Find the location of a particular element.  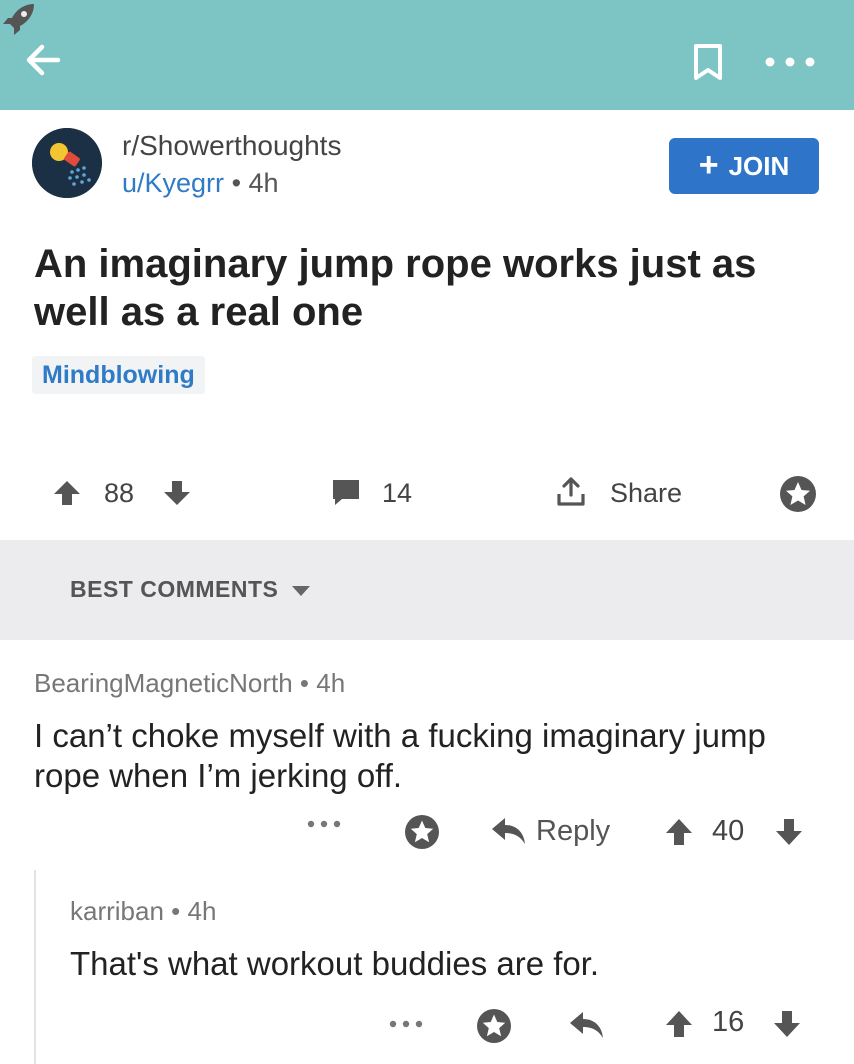

join-button: + JOIN is located at coordinates (744, 166).